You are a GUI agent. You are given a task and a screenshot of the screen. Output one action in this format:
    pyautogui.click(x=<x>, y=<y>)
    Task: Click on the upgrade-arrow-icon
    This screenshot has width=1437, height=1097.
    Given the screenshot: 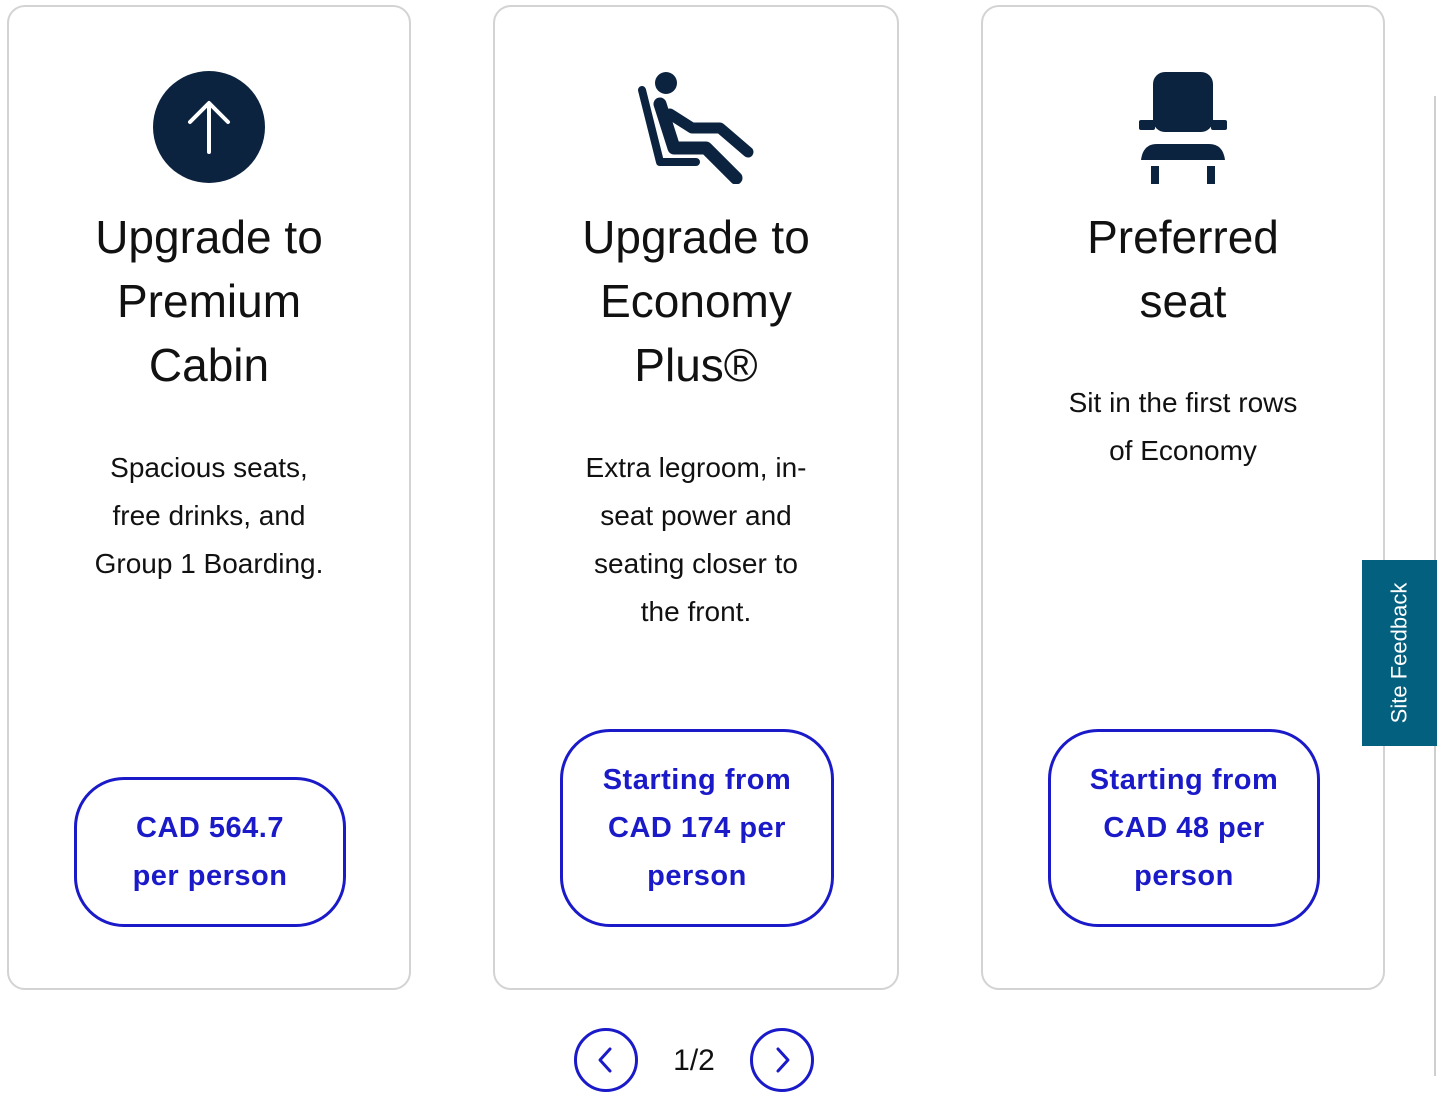 What is the action you would take?
    pyautogui.click(x=209, y=127)
    